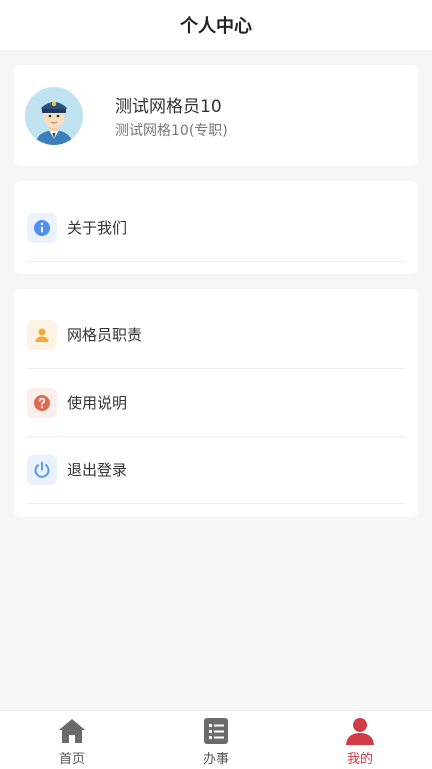 This screenshot has width=432, height=769. I want to click on menu-item-label: 关于我们, so click(97, 228).